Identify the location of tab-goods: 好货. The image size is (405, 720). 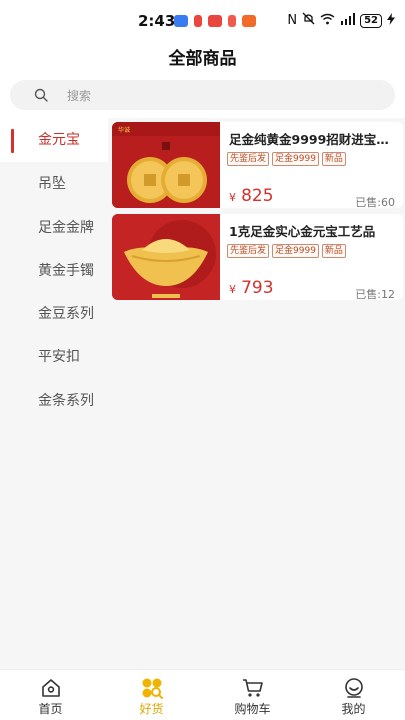
(151, 695).